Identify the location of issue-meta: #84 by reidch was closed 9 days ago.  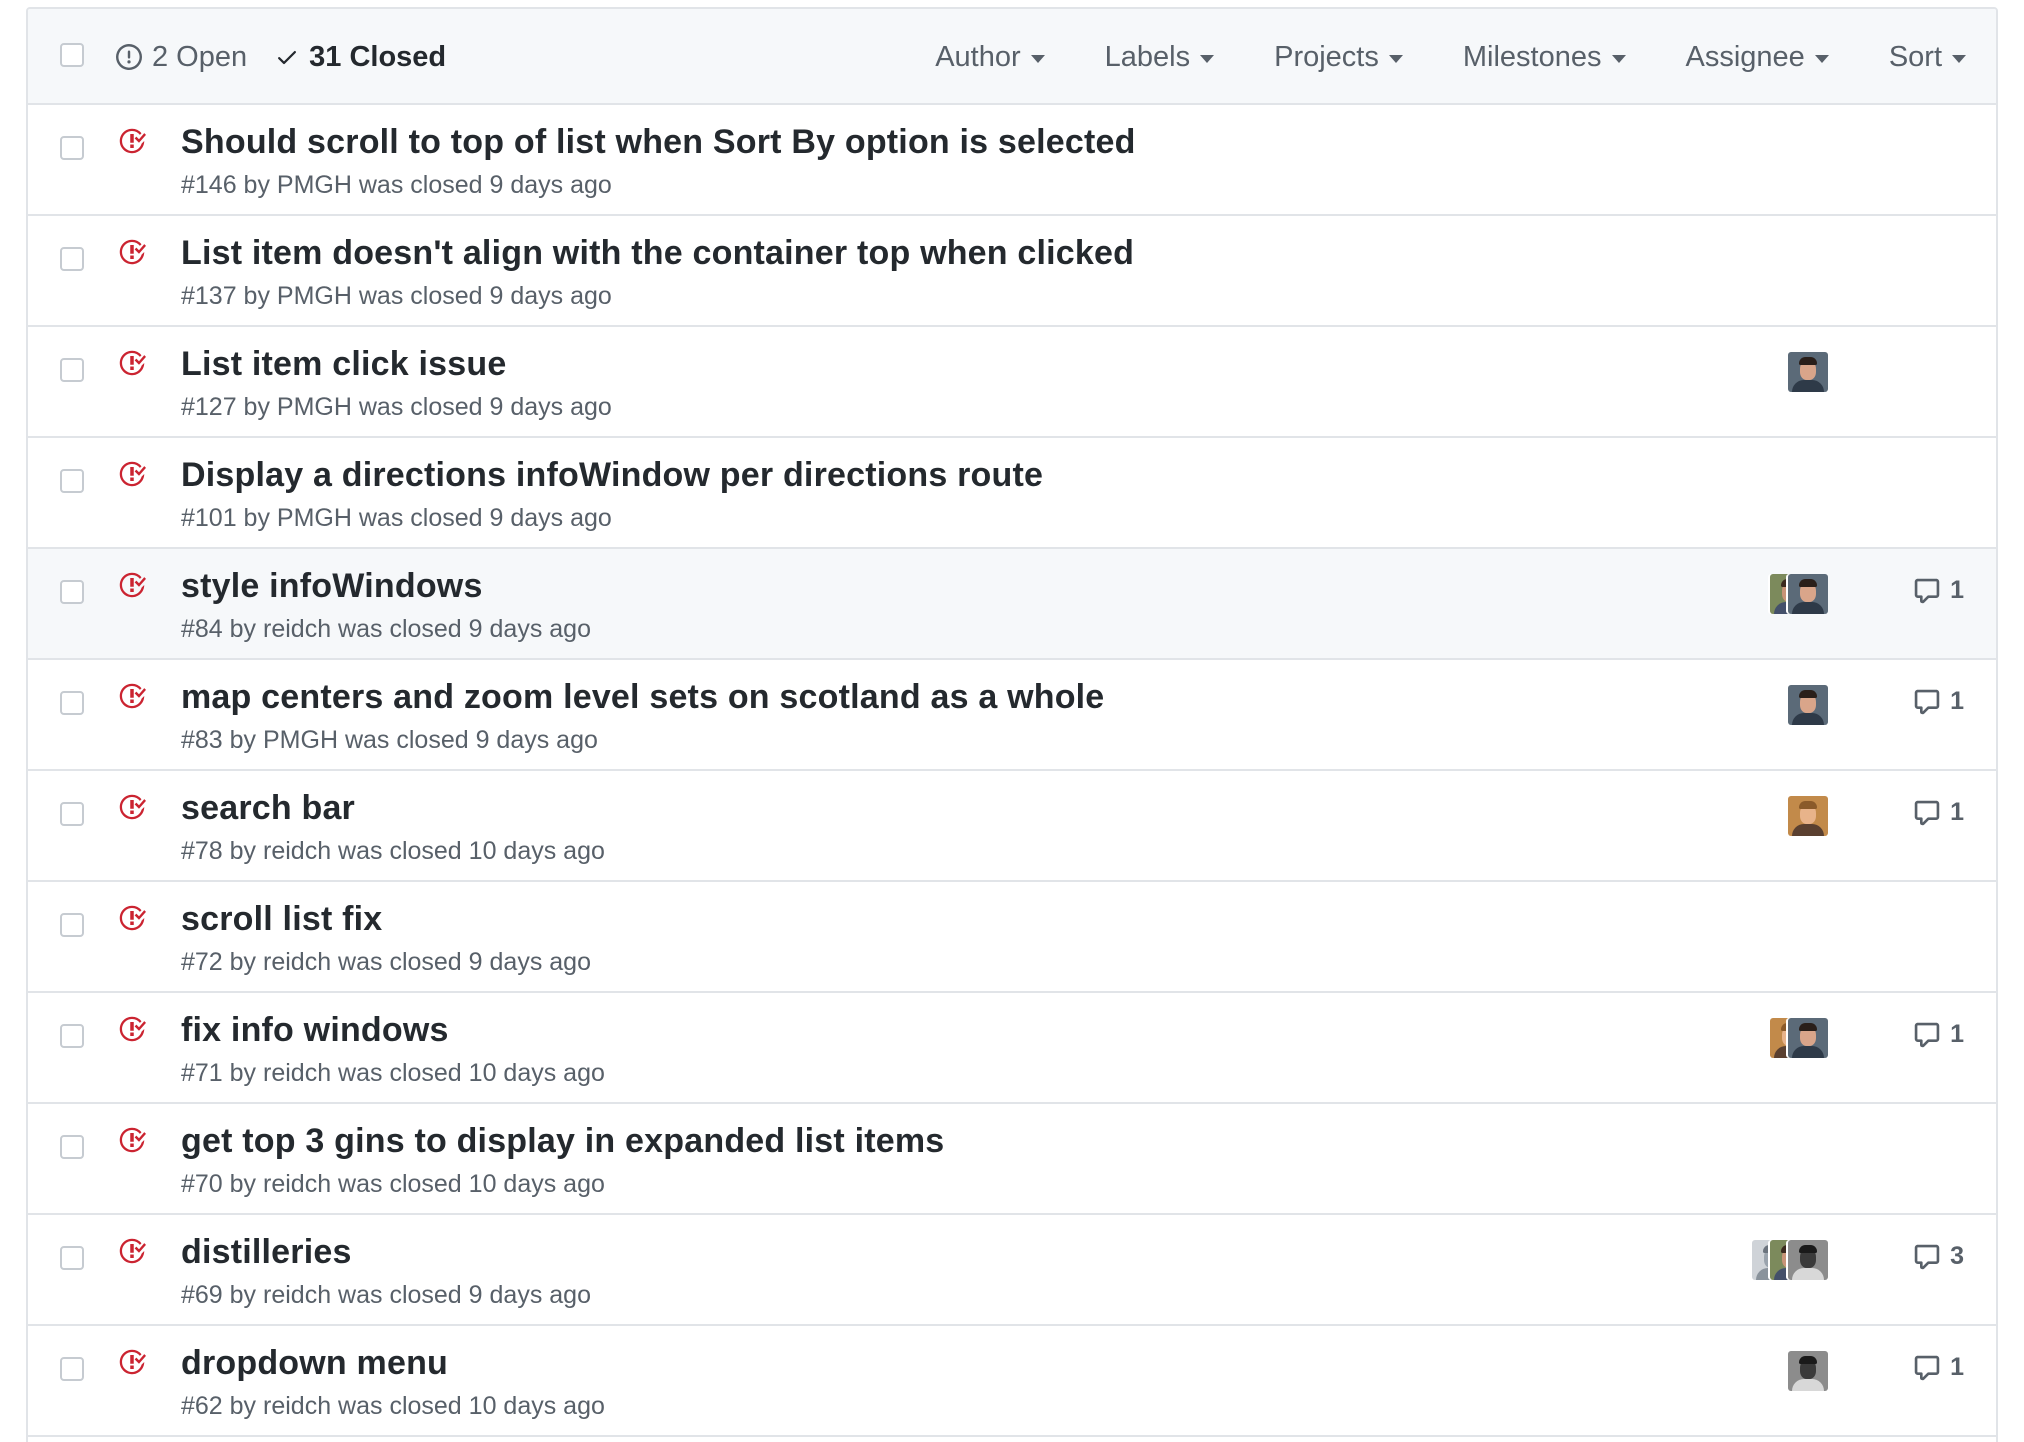
(386, 629).